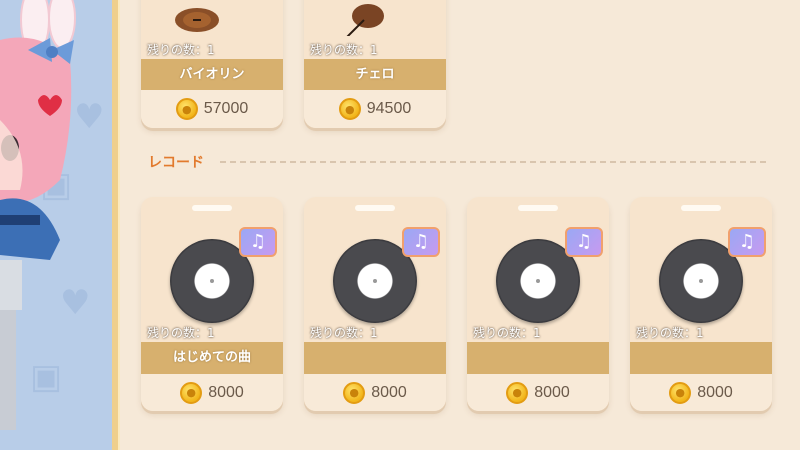  Describe the element at coordinates (38, 215) in the screenshot. I see `character-avatar` at that location.